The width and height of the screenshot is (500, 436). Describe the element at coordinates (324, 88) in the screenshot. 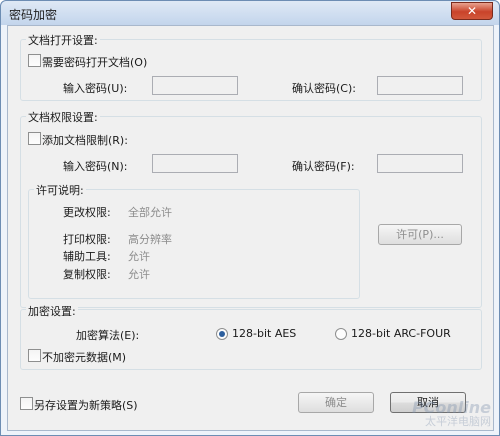

I see `open-confirm-label: 确认密码(C):` at that location.